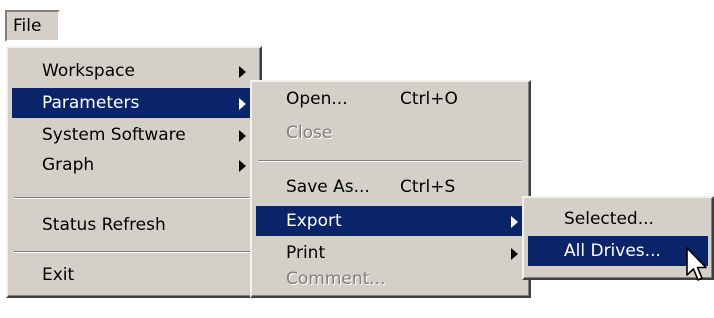 Image resolution: width=714 pixels, height=318 pixels. Describe the element at coordinates (58, 275) in the screenshot. I see `menu-item-exit-label: Exit` at that location.